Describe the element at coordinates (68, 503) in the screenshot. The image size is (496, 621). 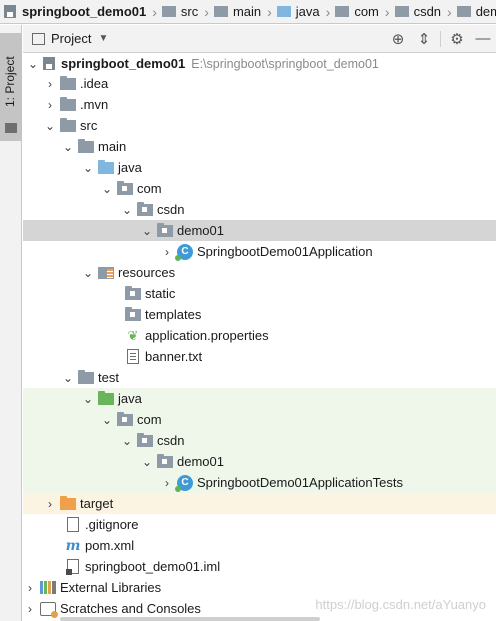
I see `excluded-folder-icon` at that location.